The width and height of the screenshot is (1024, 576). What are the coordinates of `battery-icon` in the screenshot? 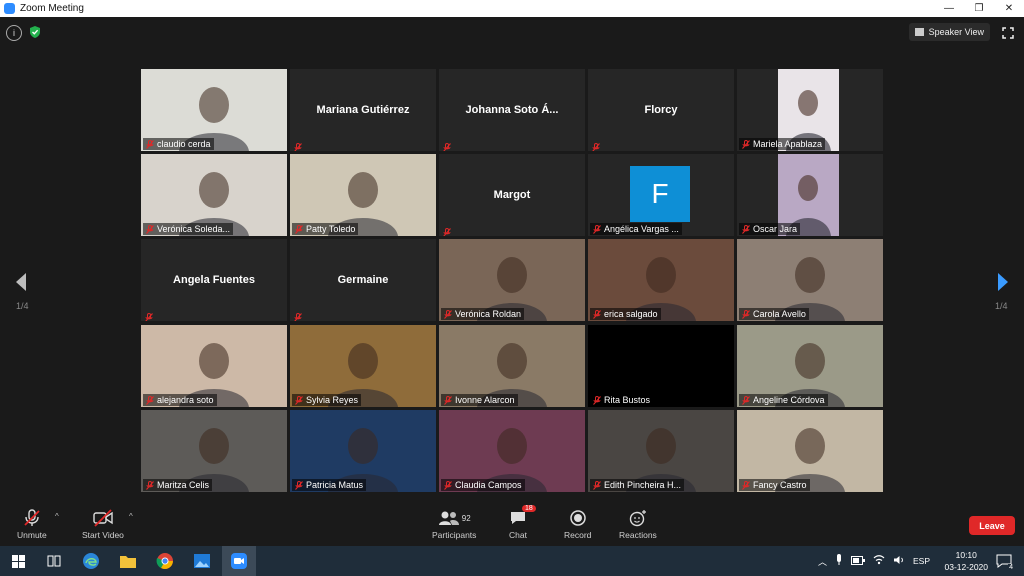 It's located at (858, 561).